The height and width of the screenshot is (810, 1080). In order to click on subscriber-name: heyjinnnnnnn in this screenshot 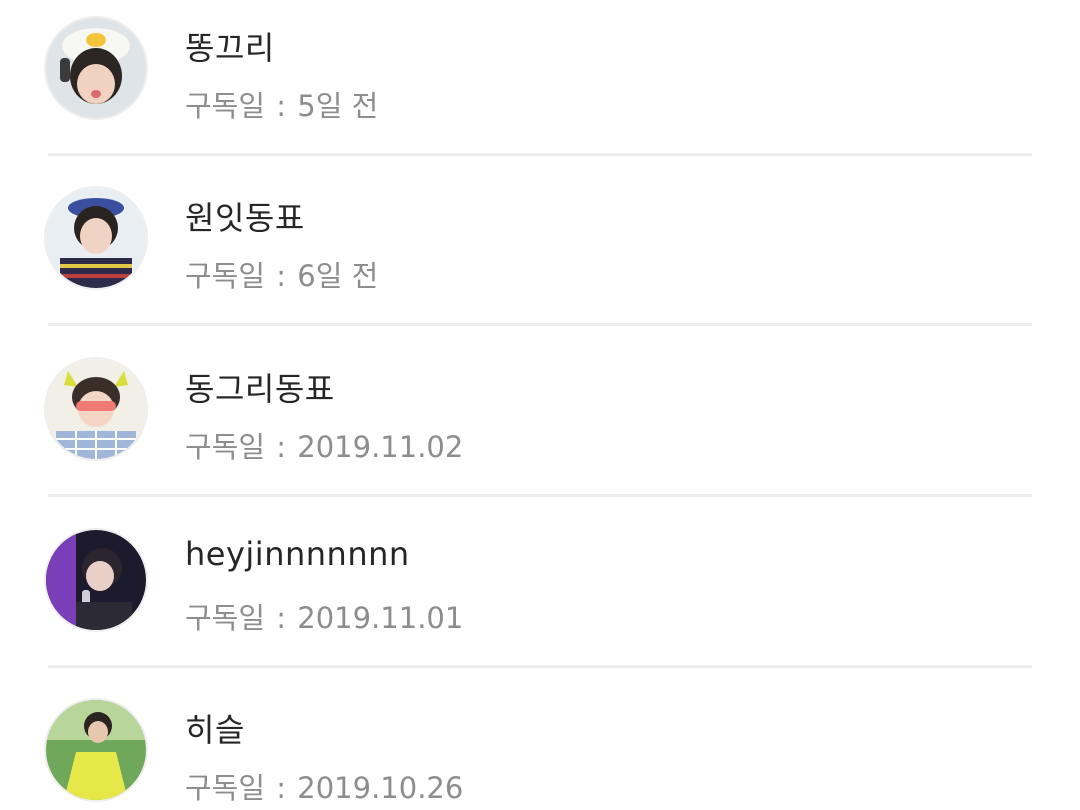, I will do `click(297, 554)`.